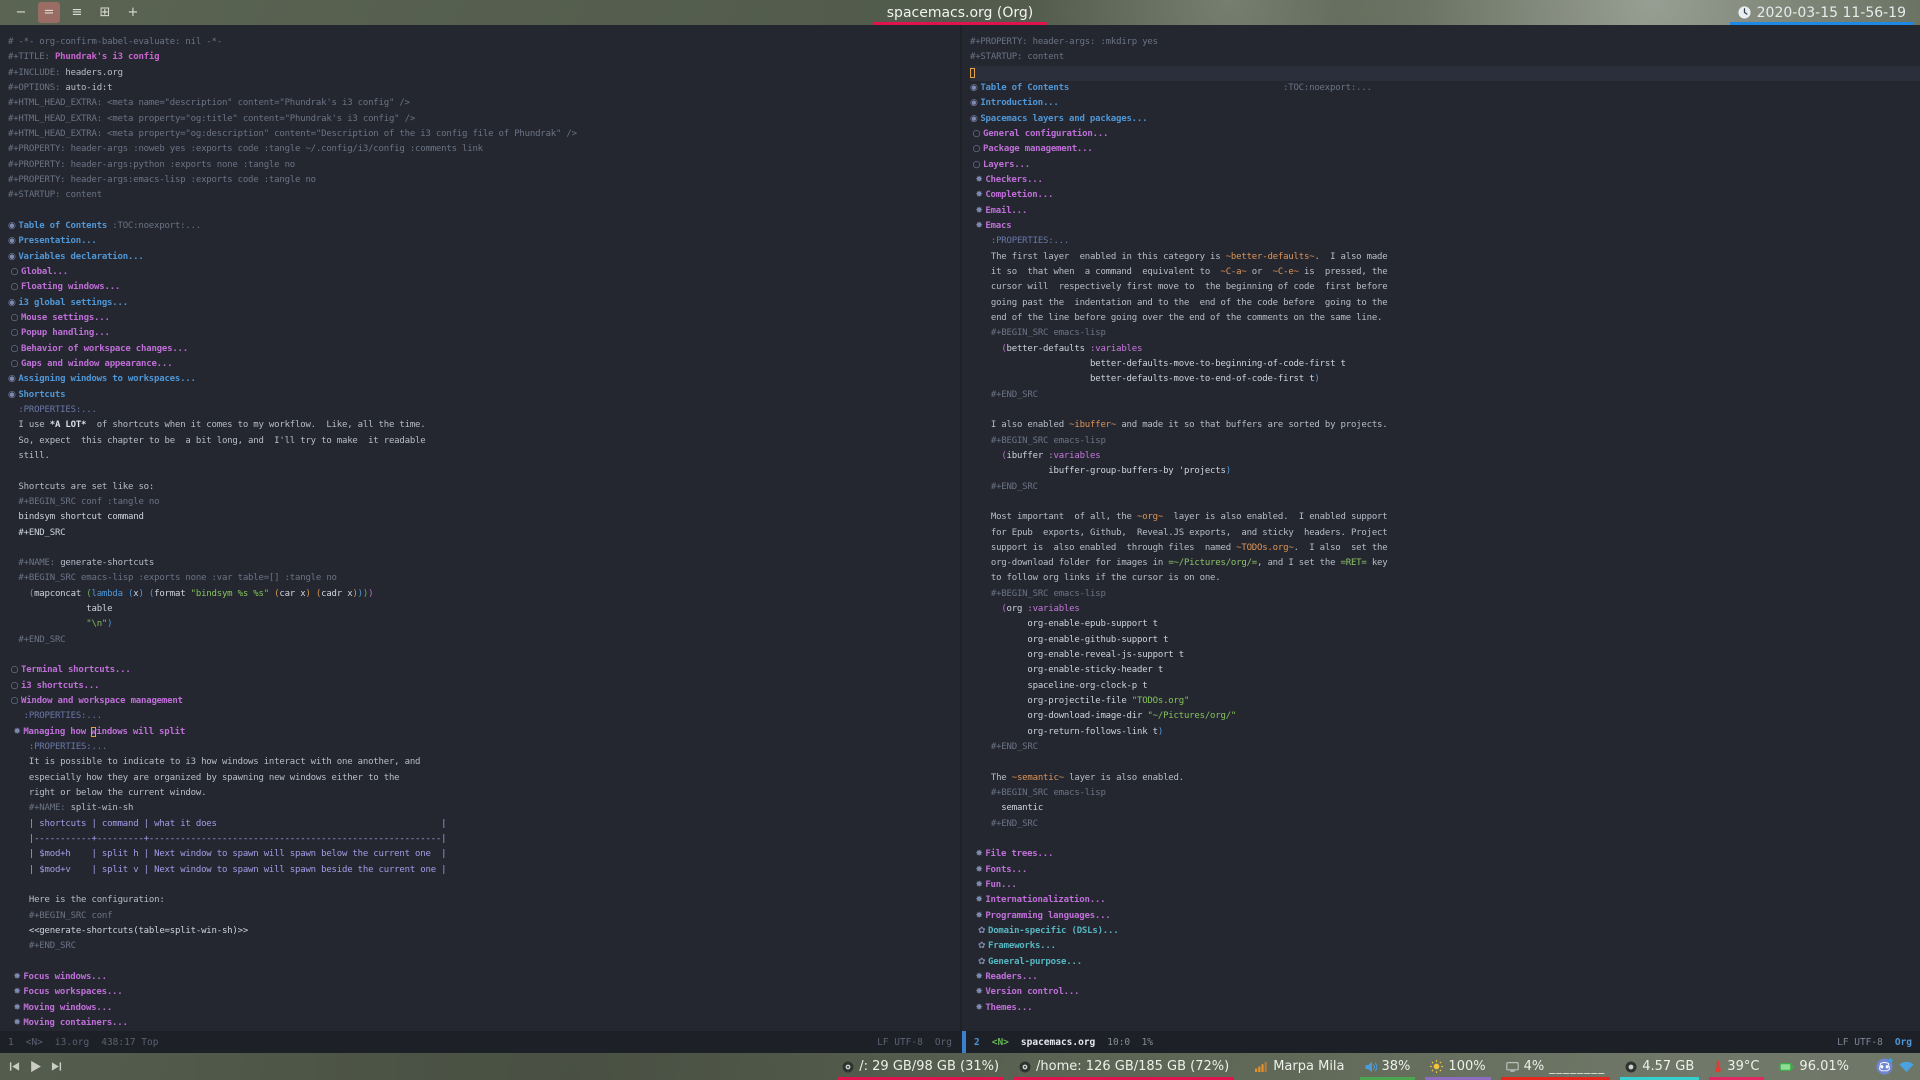  I want to click on status-temperature: 39°C, so click(1737, 1066).